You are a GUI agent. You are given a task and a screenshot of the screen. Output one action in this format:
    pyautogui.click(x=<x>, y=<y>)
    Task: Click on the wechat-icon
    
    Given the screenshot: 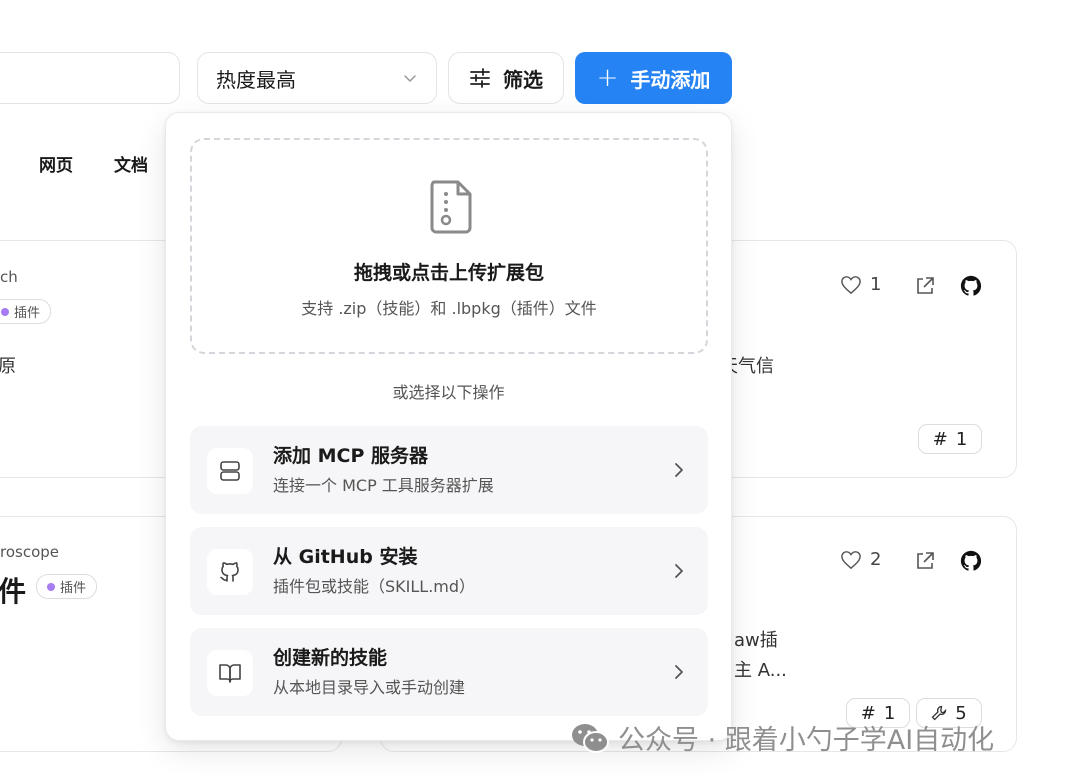 What is the action you would take?
    pyautogui.click(x=590, y=738)
    